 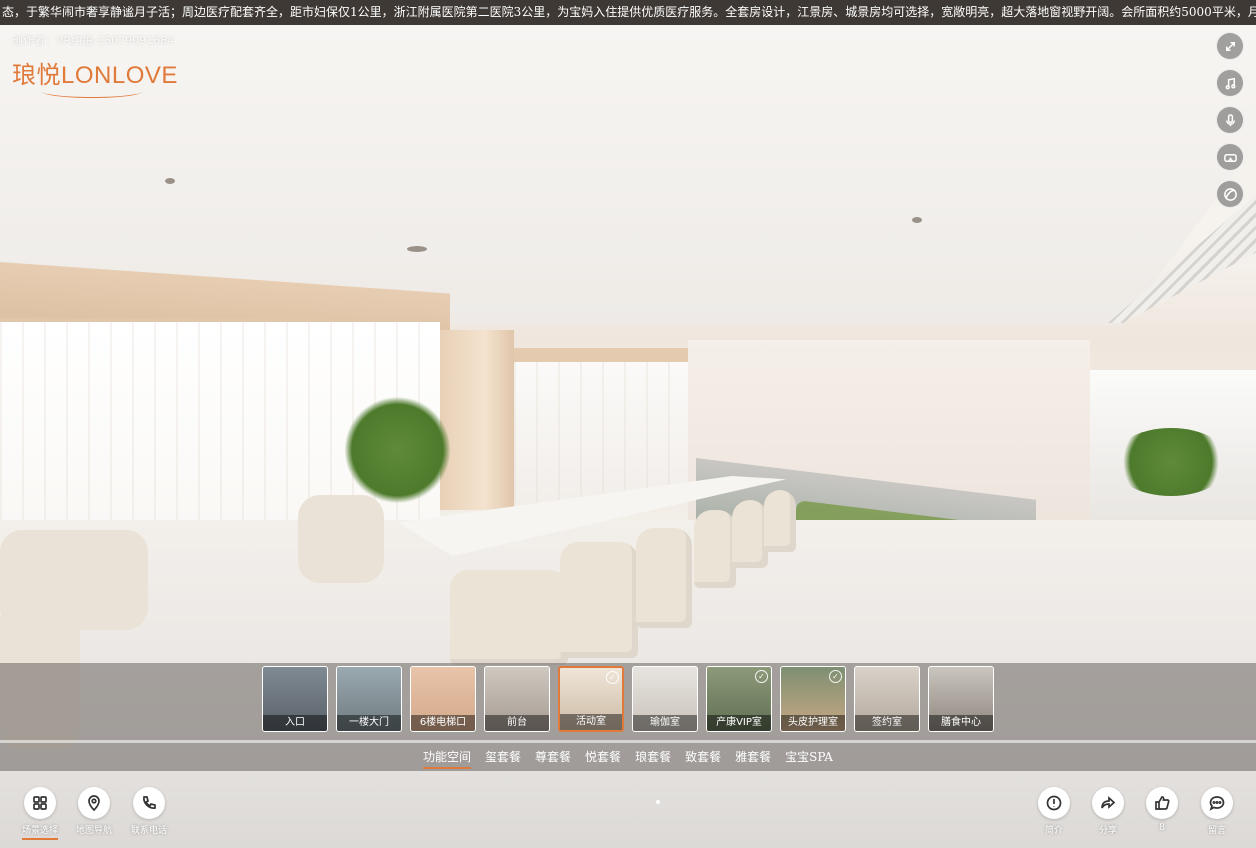 I want to click on group-tab: 宝宝SPA, so click(x=809, y=757).